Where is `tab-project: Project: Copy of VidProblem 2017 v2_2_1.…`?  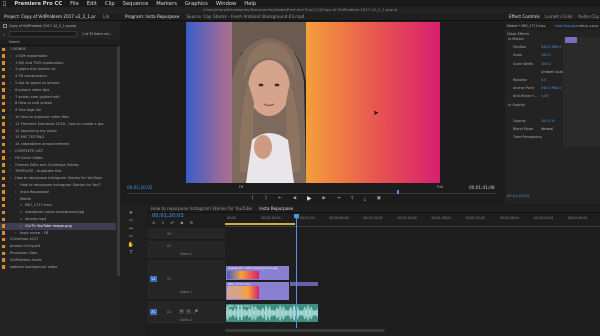
tab-project: Project: Copy of VidProblem 2017 v2_2_1.… is located at coordinates (50, 16).